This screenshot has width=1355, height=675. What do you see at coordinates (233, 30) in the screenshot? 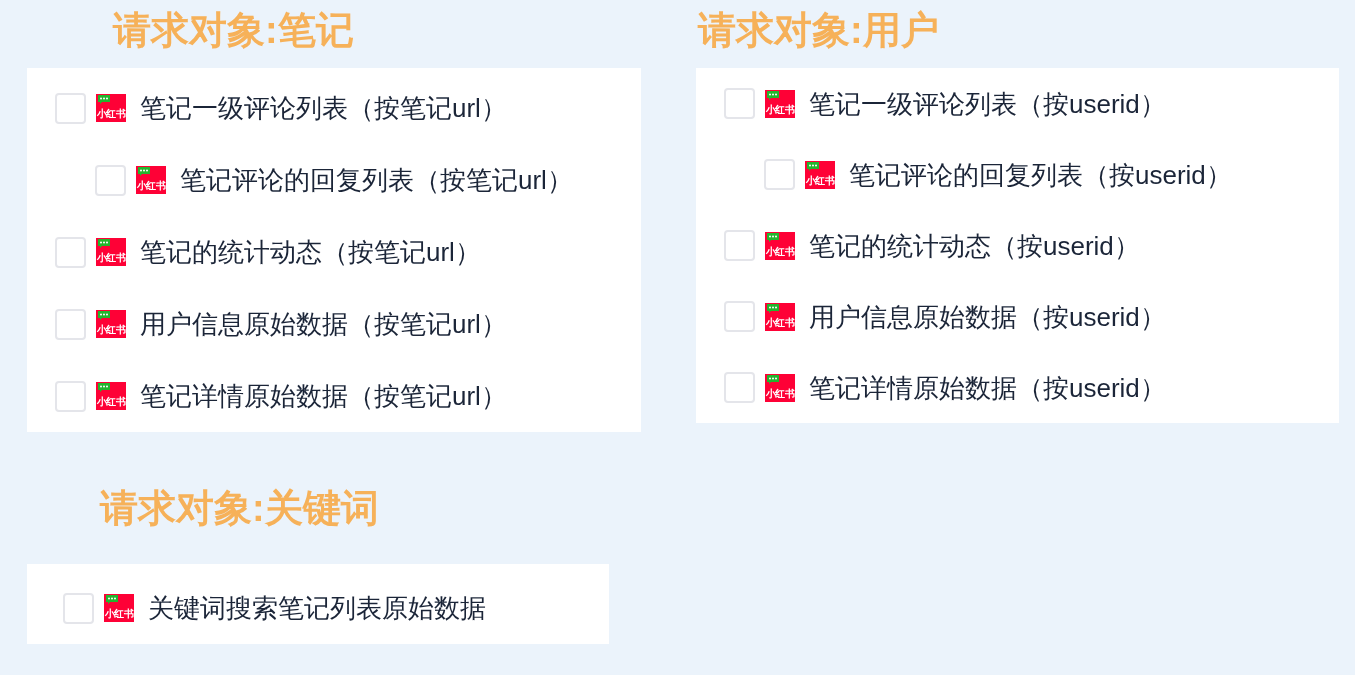
I see `section-heading: 请求对象:笔记` at bounding box center [233, 30].